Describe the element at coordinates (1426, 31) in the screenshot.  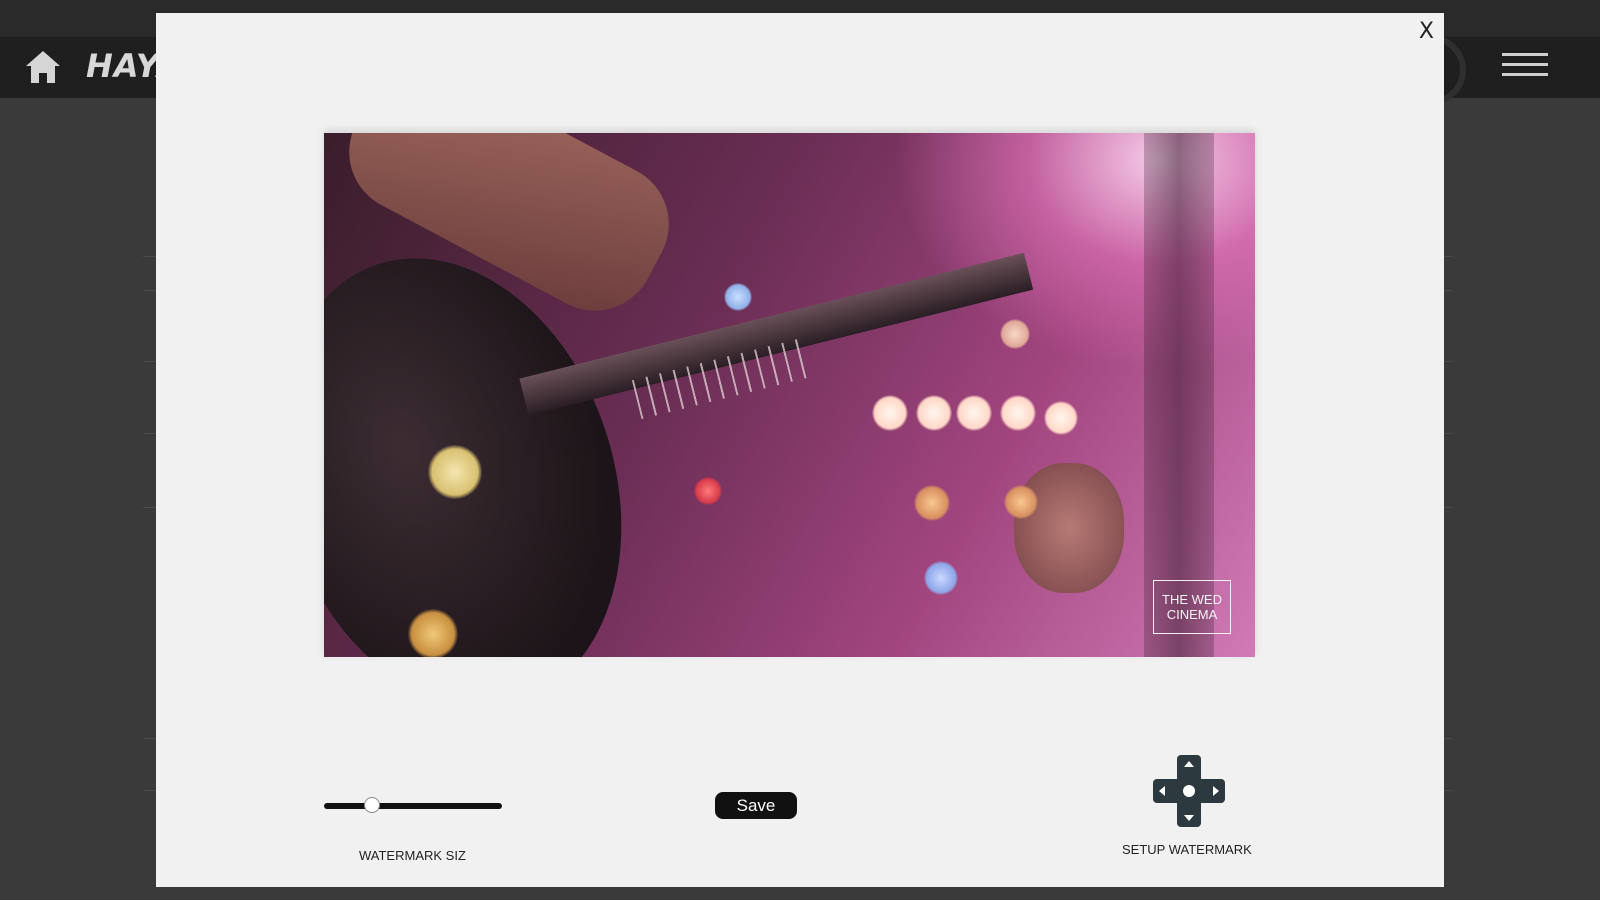
I see `close-button: X` at that location.